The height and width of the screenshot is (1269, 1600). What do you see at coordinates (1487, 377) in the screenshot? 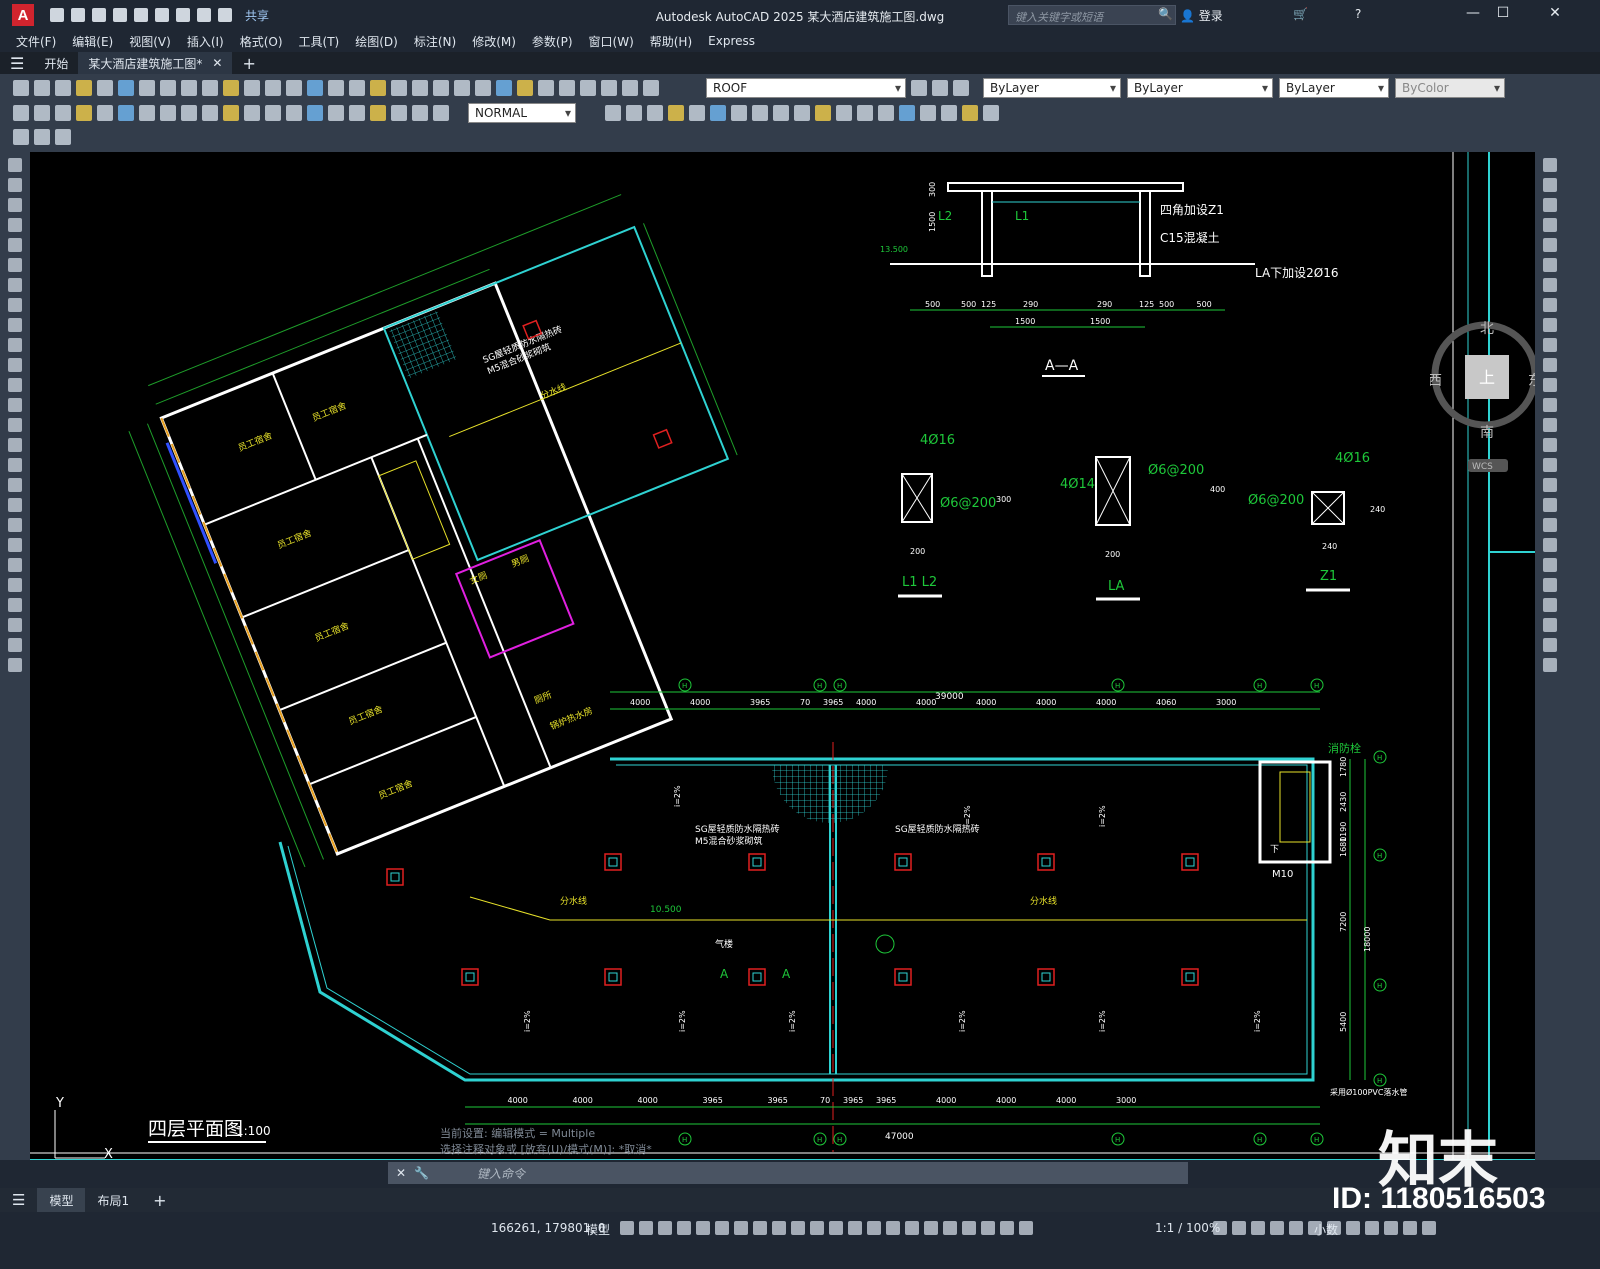
I see `viewcube-top: 上` at bounding box center [1487, 377].